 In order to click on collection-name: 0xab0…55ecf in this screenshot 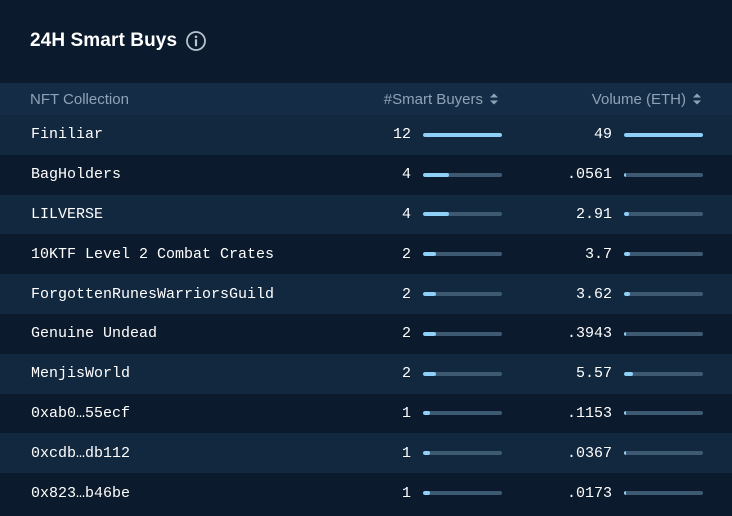, I will do `click(165, 413)`.